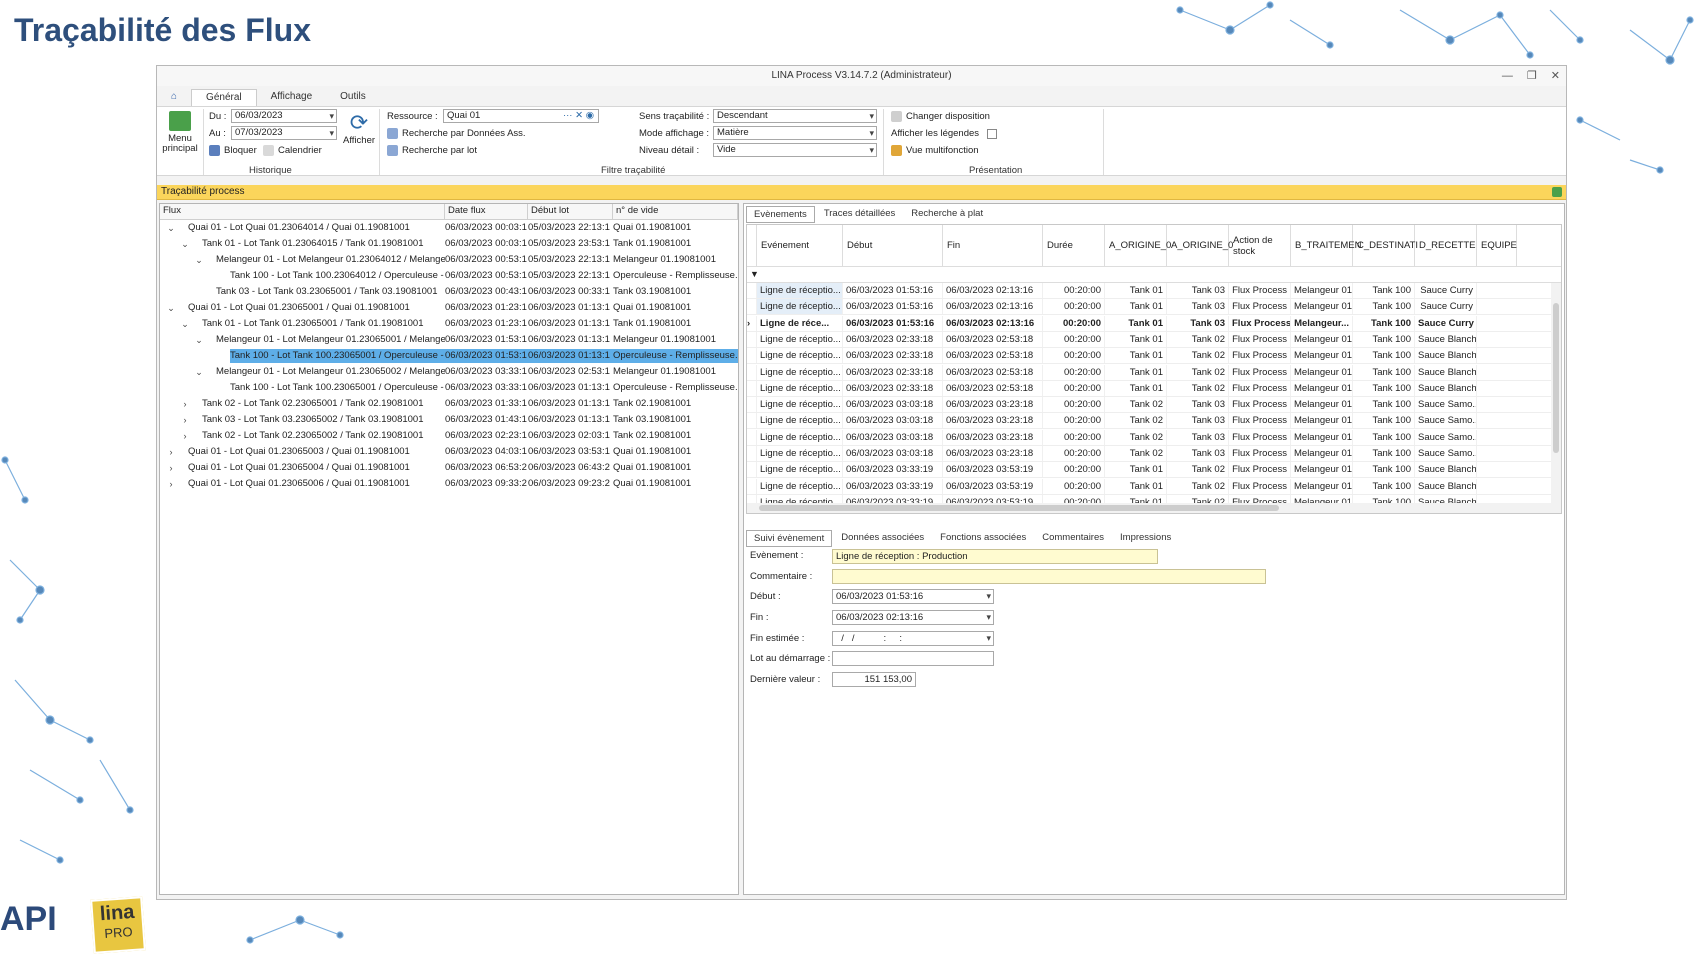 Image resolution: width=1700 pixels, height=956 pixels. I want to click on grid-header-4: A_ORIGINE_0, so click(1138, 245).